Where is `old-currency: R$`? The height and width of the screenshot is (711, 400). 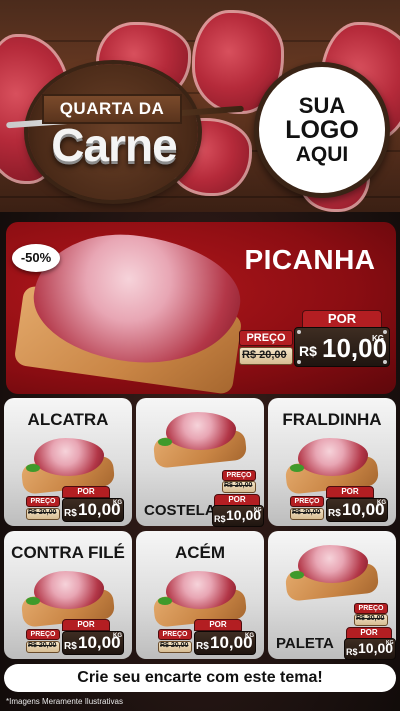
old-currency: R$ is located at coordinates (308, 351).